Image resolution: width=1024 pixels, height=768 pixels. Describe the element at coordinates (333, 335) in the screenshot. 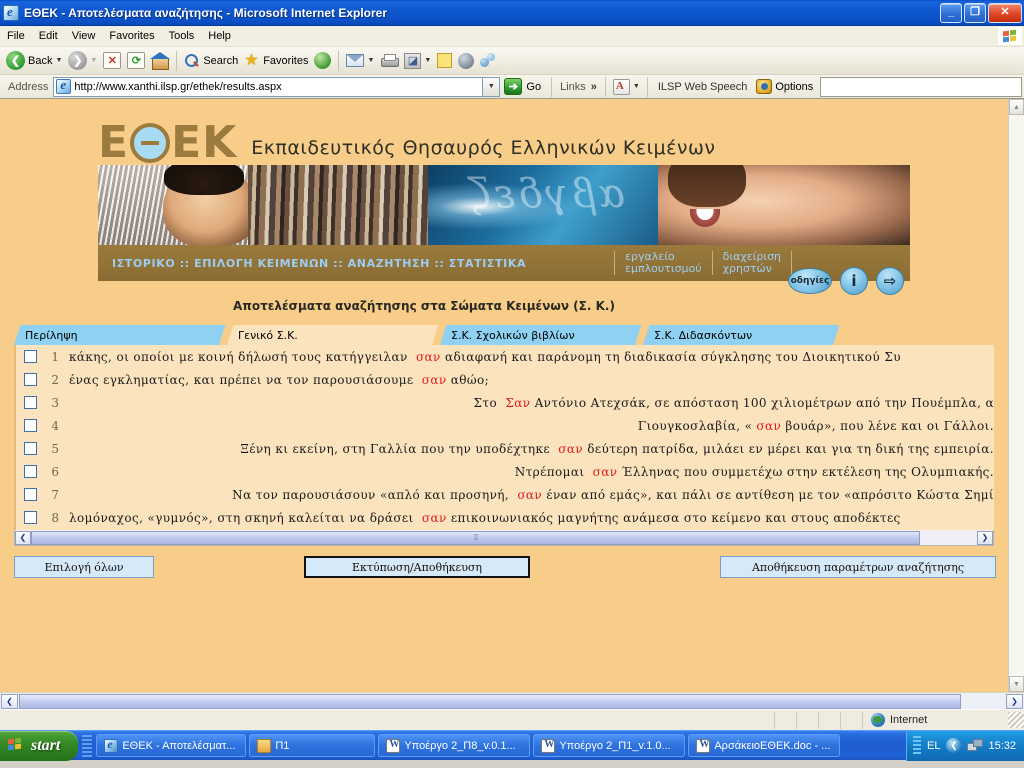

I see `tab-general-corpus: Γενικό Σ.Κ.` at that location.